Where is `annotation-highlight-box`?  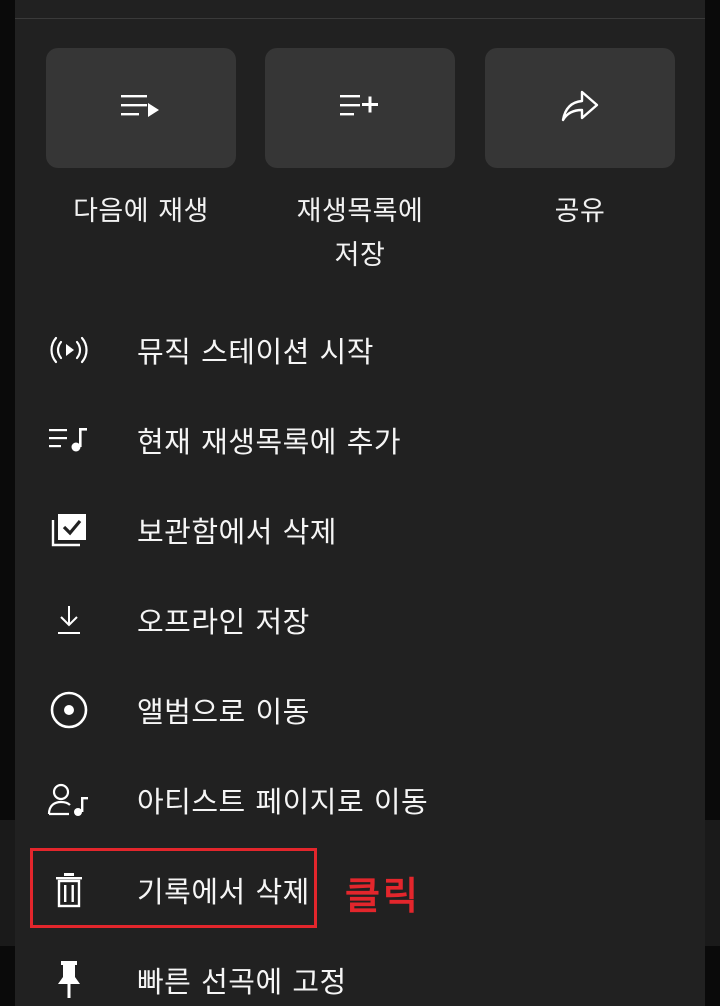 annotation-highlight-box is located at coordinates (173, 888).